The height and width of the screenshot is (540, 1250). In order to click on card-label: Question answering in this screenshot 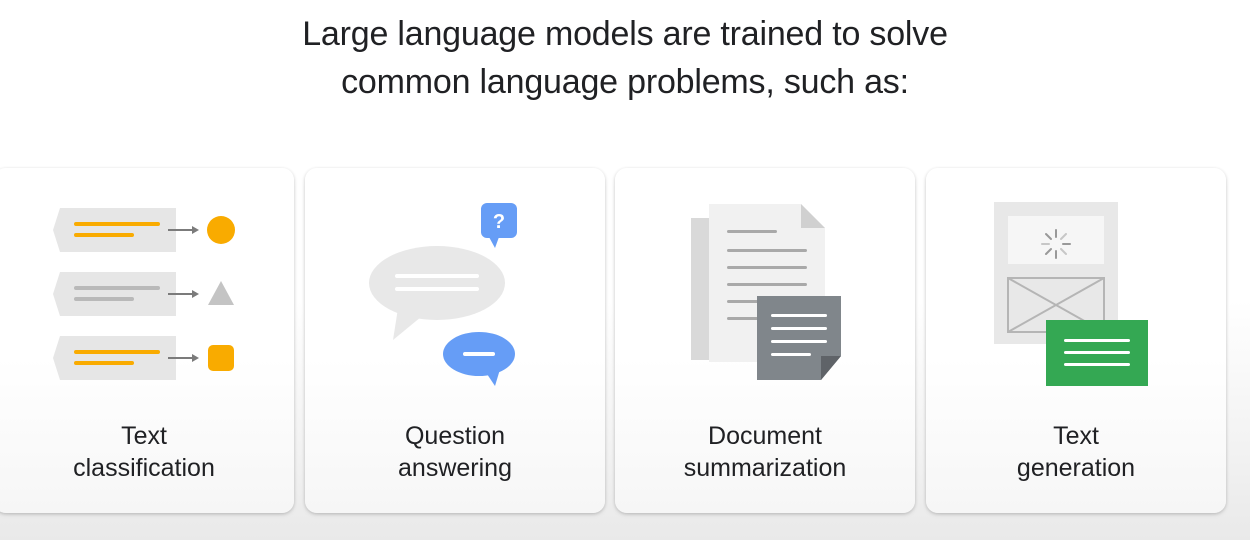, I will do `click(455, 452)`.